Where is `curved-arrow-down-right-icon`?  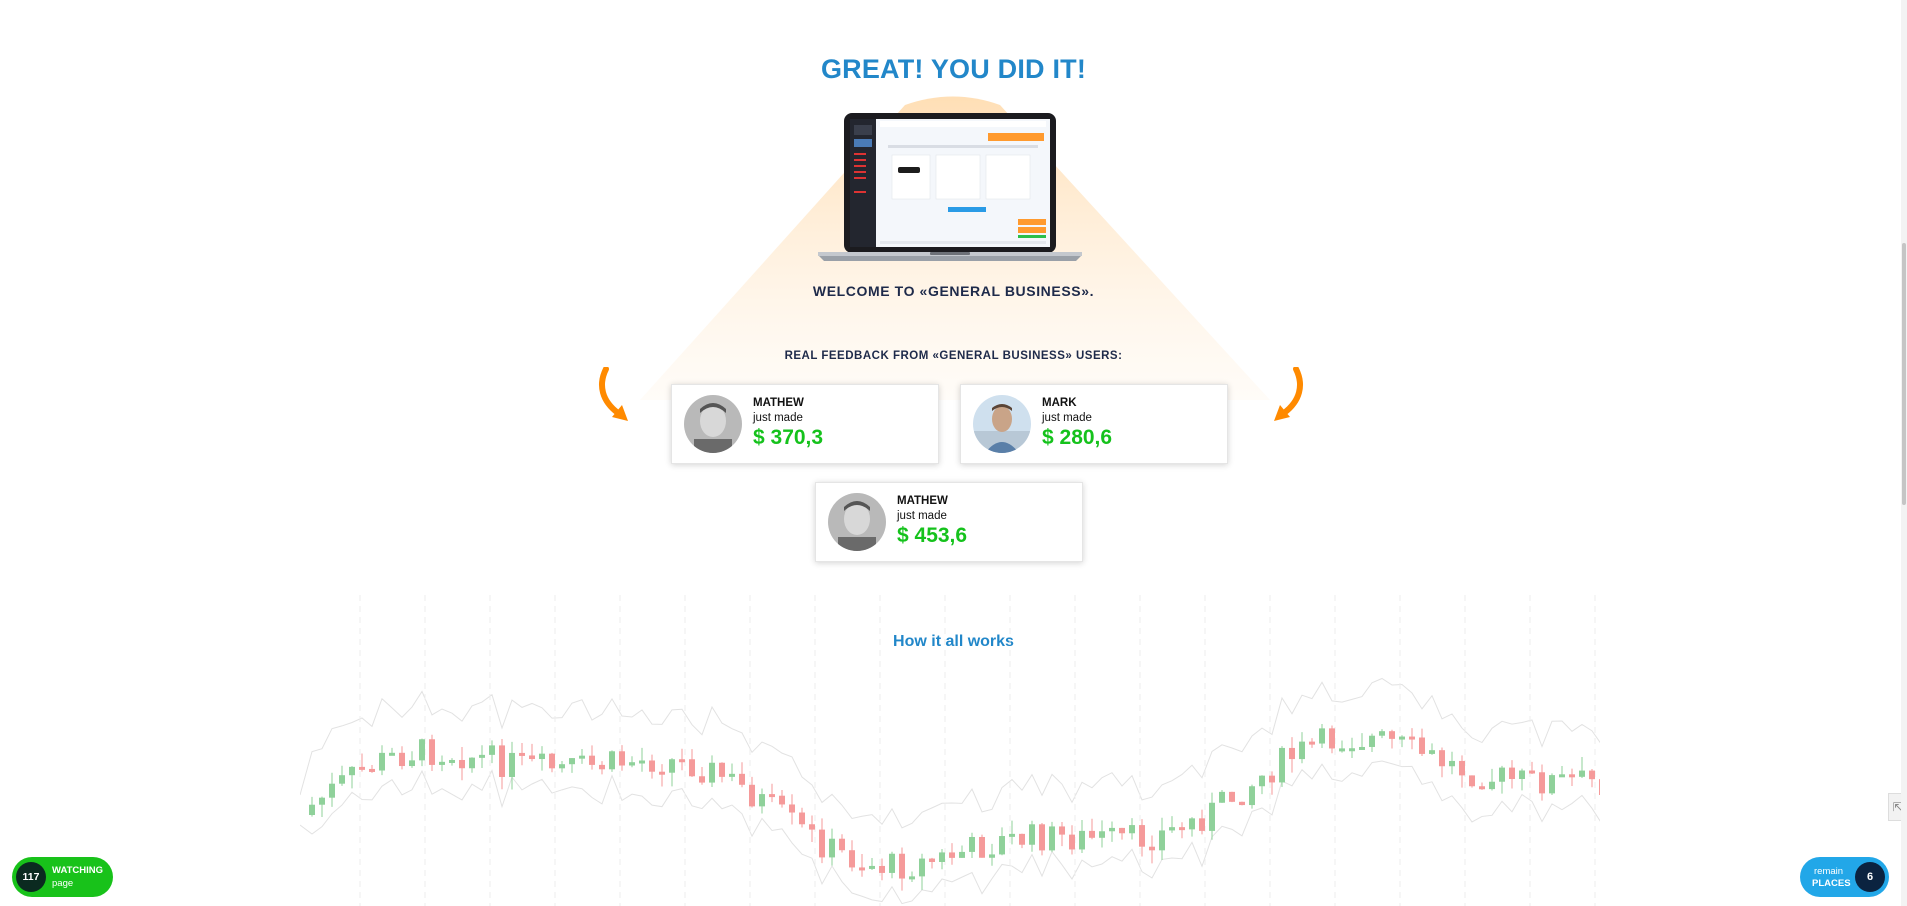
curved-arrow-down-right-icon is located at coordinates (613, 394).